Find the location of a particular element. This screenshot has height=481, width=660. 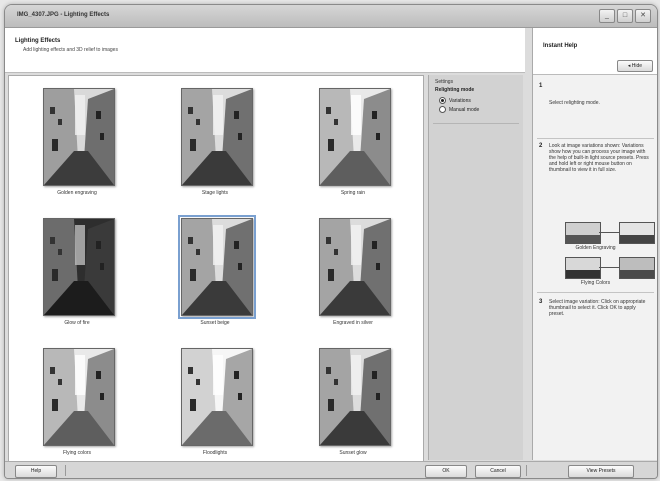

variation-label: Sunset beige is located at coordinates (215, 323).